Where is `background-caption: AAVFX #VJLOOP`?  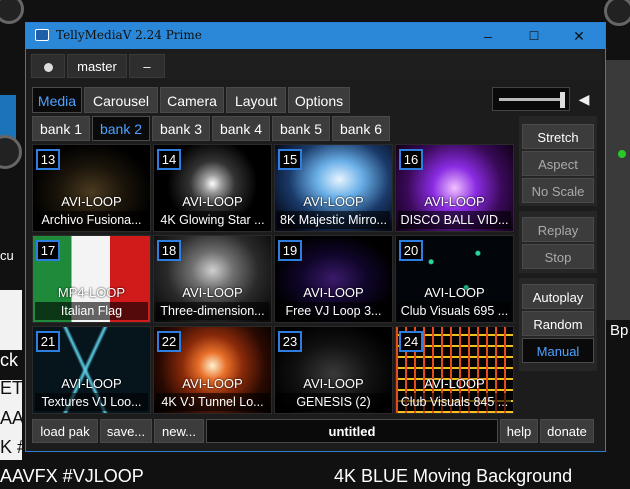 background-caption: AAVFX #VJLOOP is located at coordinates (72, 476).